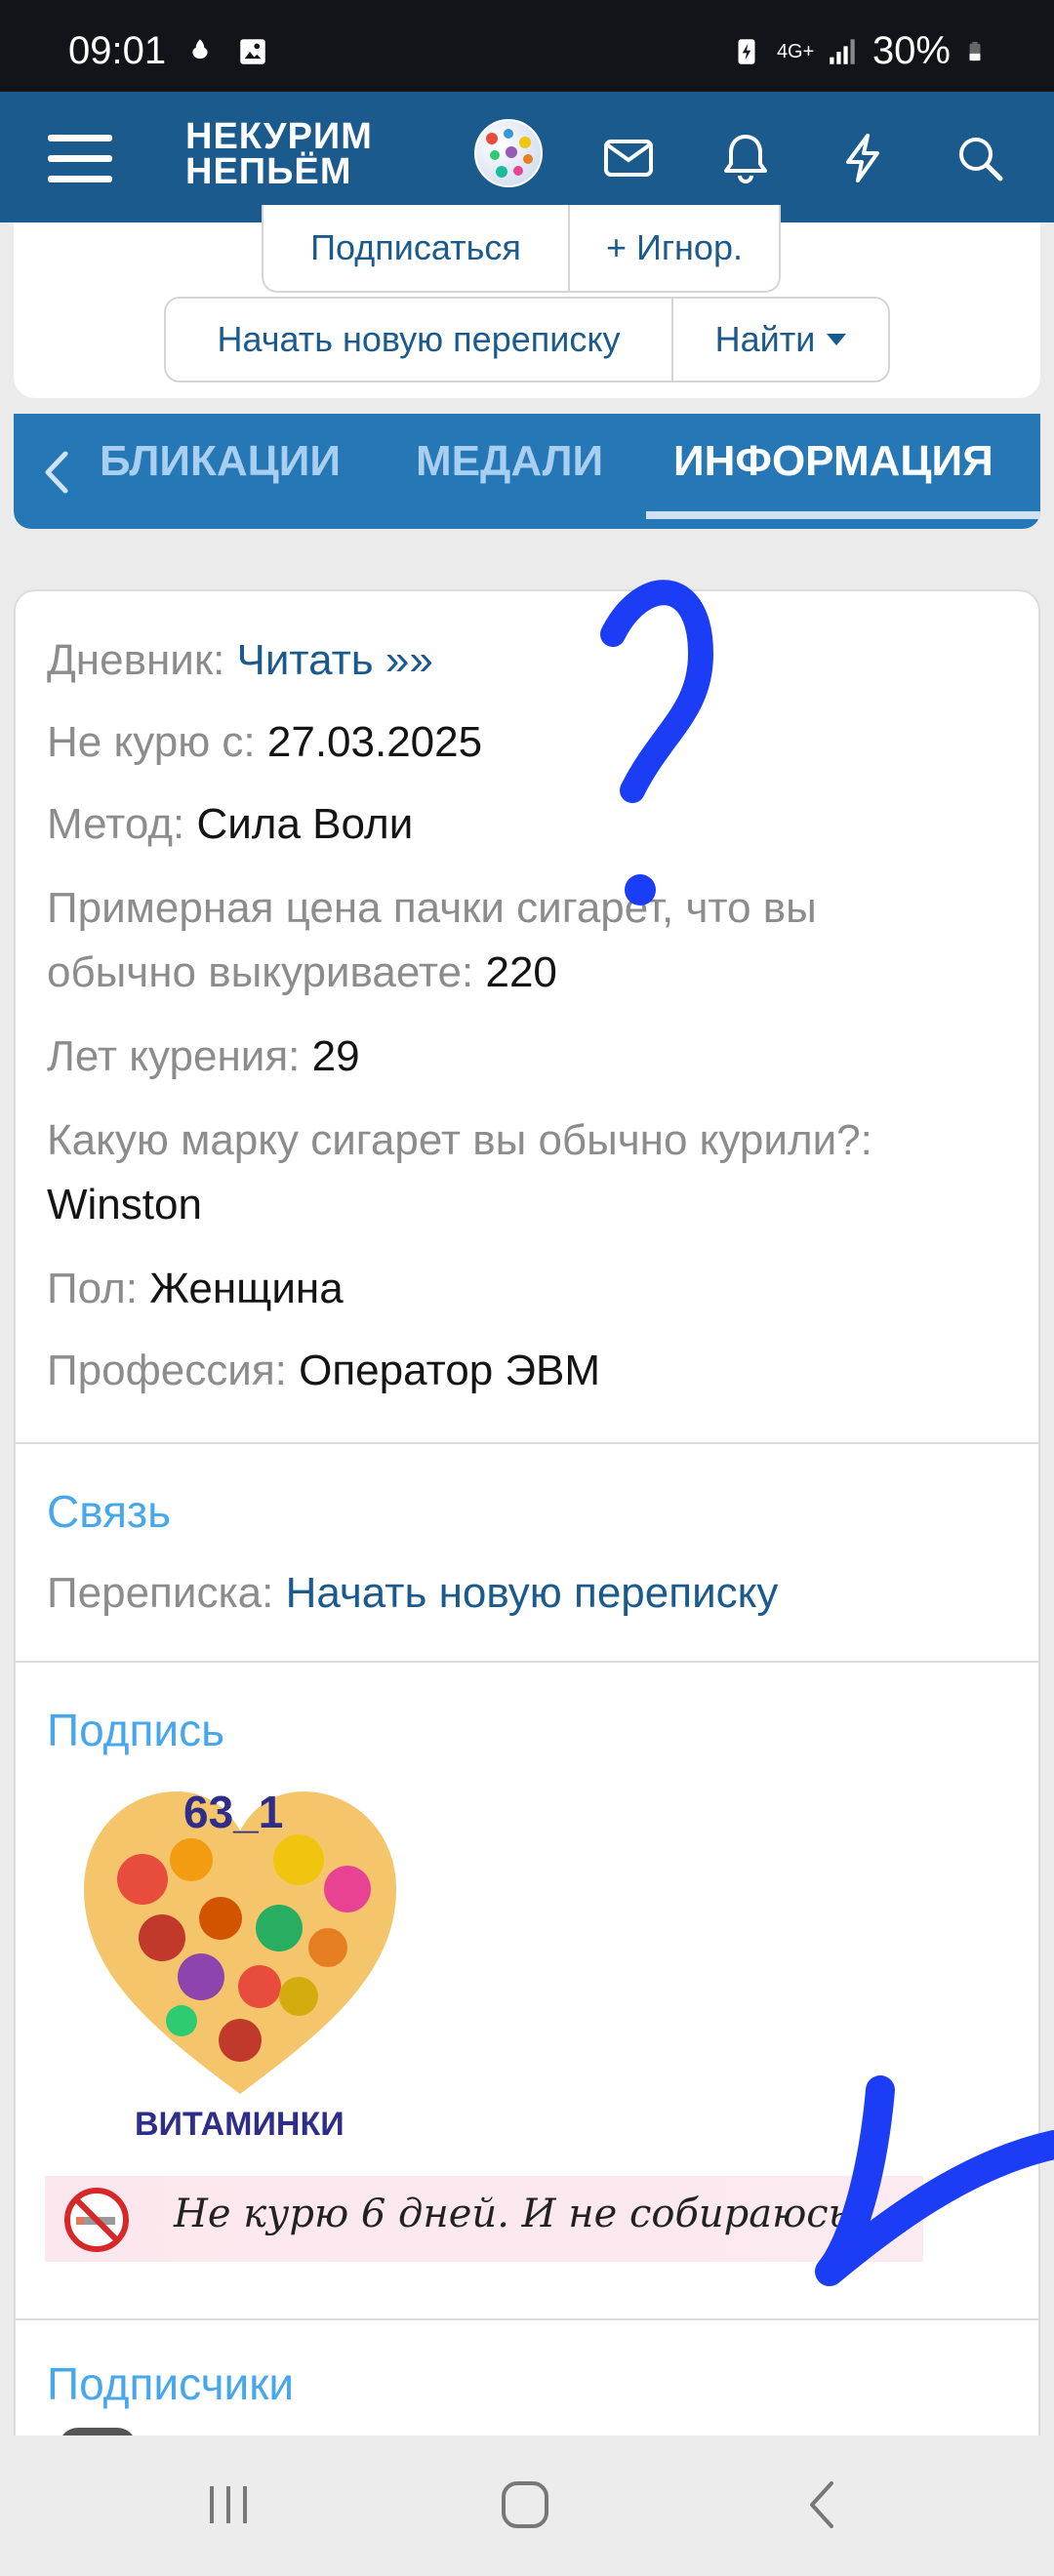  I want to click on tab-information: ИНФОРМАЦИЯ, so click(833, 476).